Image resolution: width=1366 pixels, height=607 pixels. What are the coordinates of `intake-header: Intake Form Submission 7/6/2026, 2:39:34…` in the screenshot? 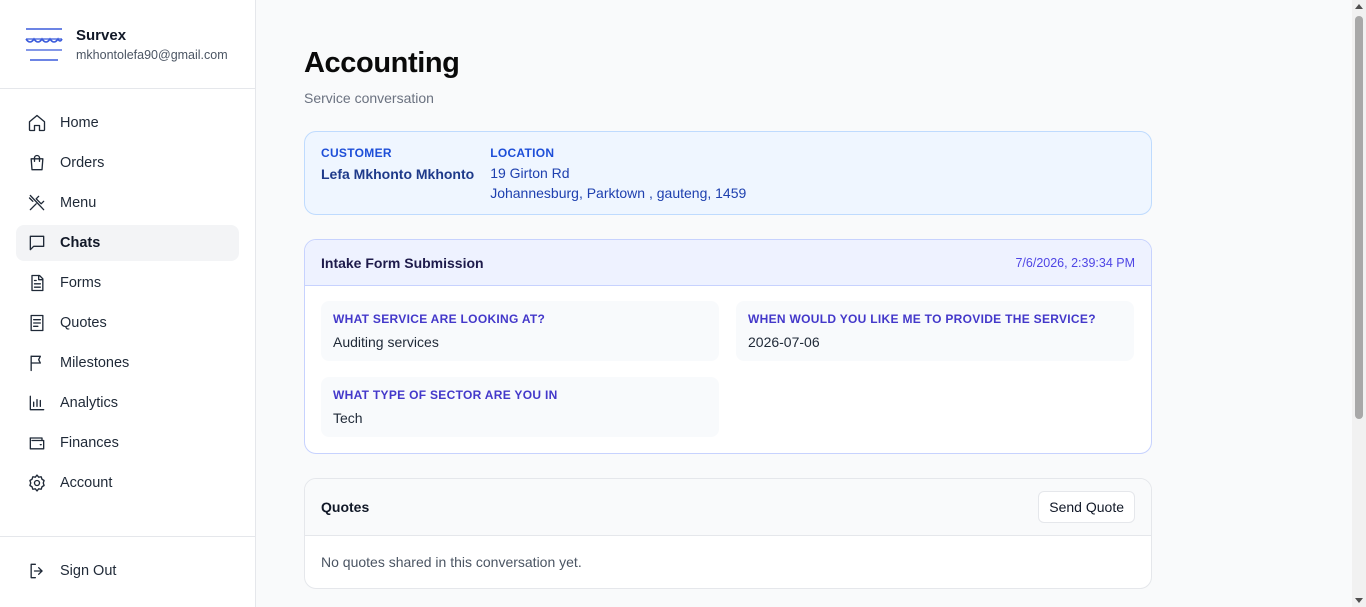 It's located at (728, 263).